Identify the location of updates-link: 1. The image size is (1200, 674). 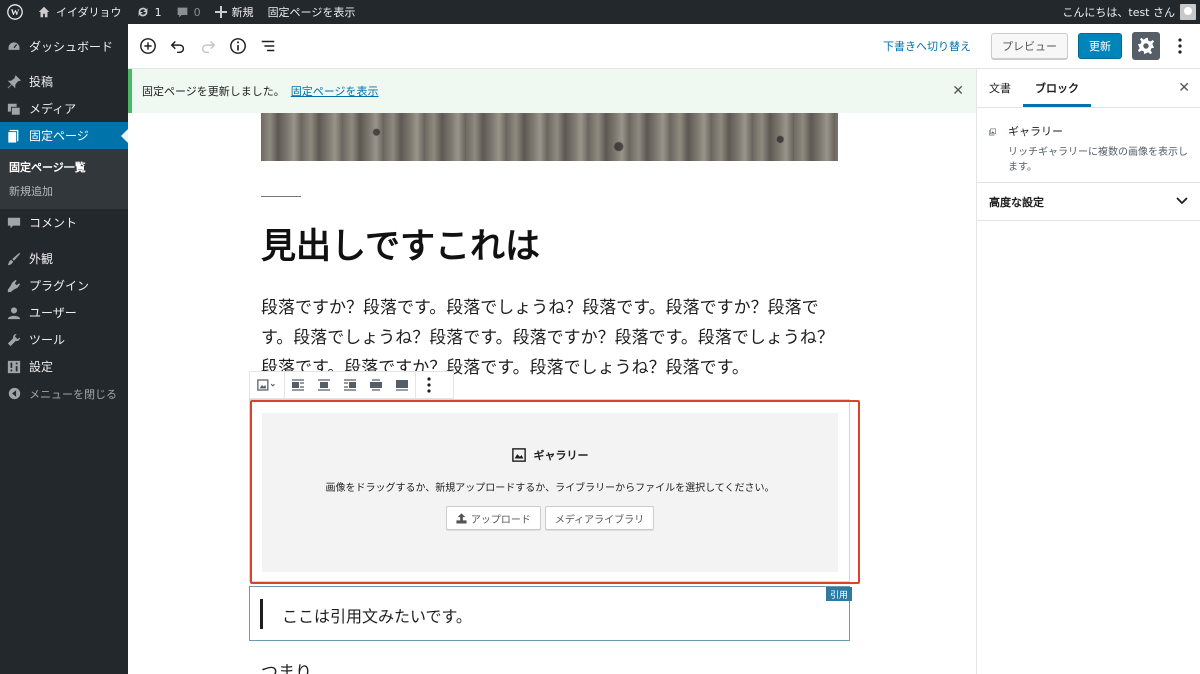
(149, 12).